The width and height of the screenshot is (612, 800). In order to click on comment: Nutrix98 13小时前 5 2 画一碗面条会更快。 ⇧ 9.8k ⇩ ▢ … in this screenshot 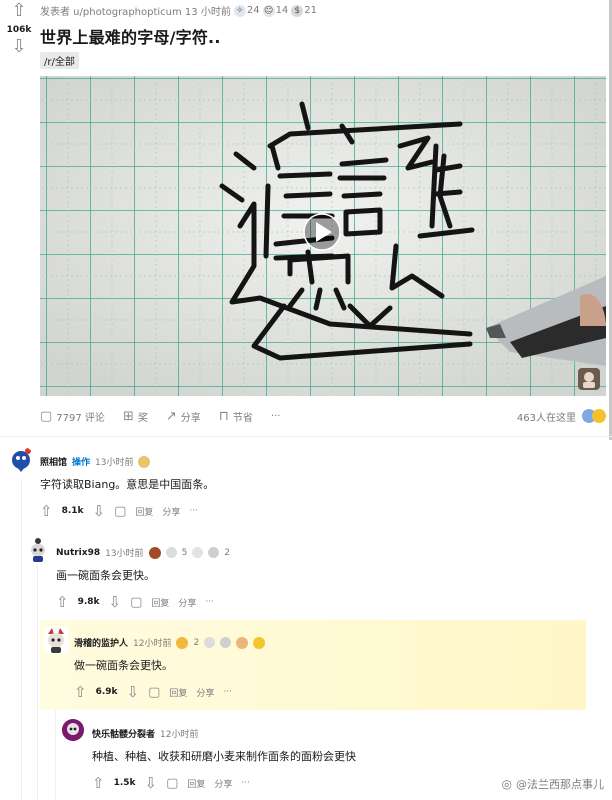, I will do `click(143, 578)`.